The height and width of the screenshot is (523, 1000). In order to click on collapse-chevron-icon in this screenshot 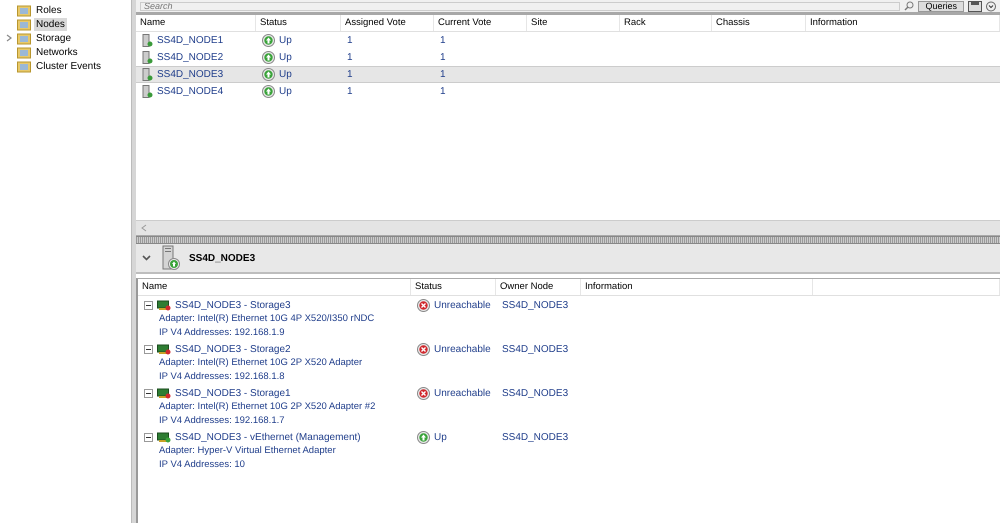, I will do `click(146, 258)`.